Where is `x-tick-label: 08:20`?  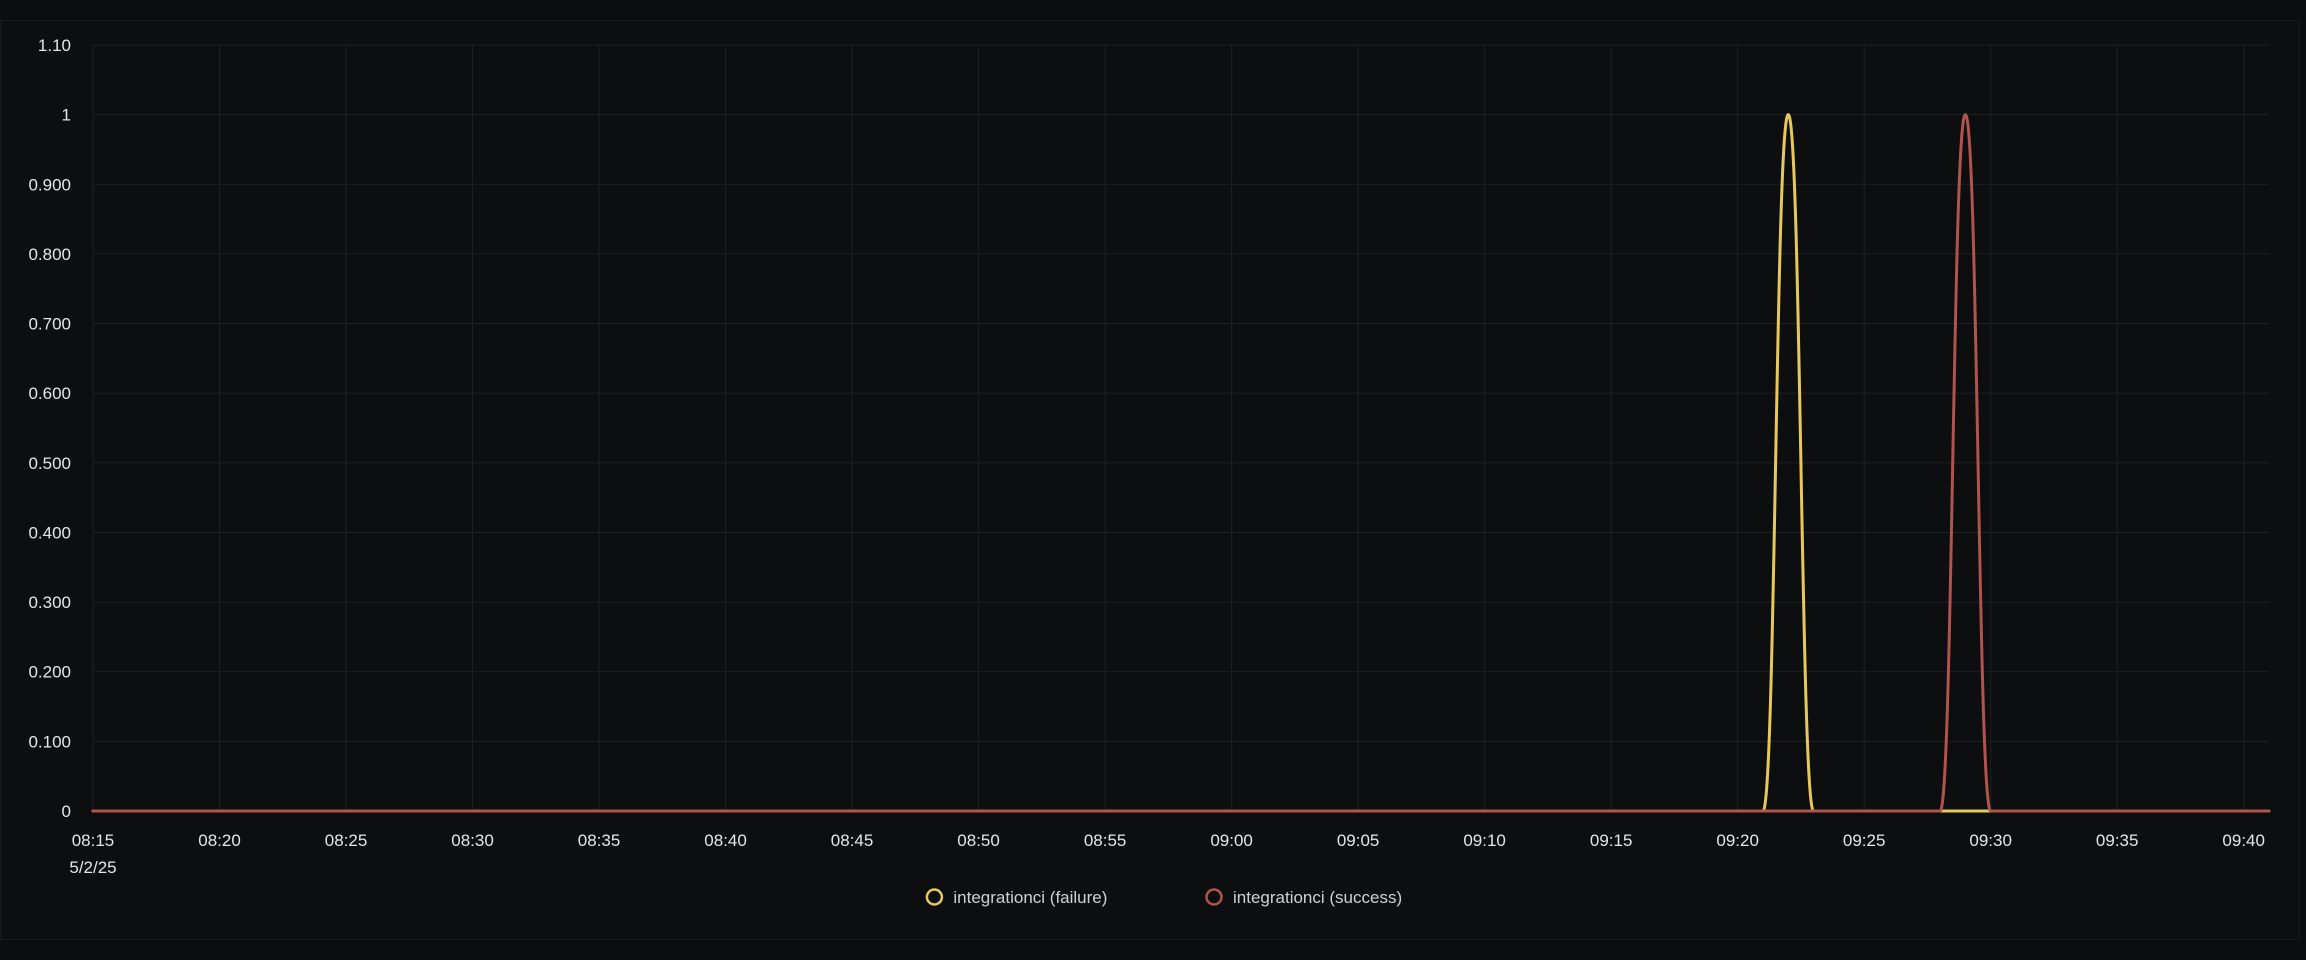 x-tick-label: 08:20 is located at coordinates (219, 840).